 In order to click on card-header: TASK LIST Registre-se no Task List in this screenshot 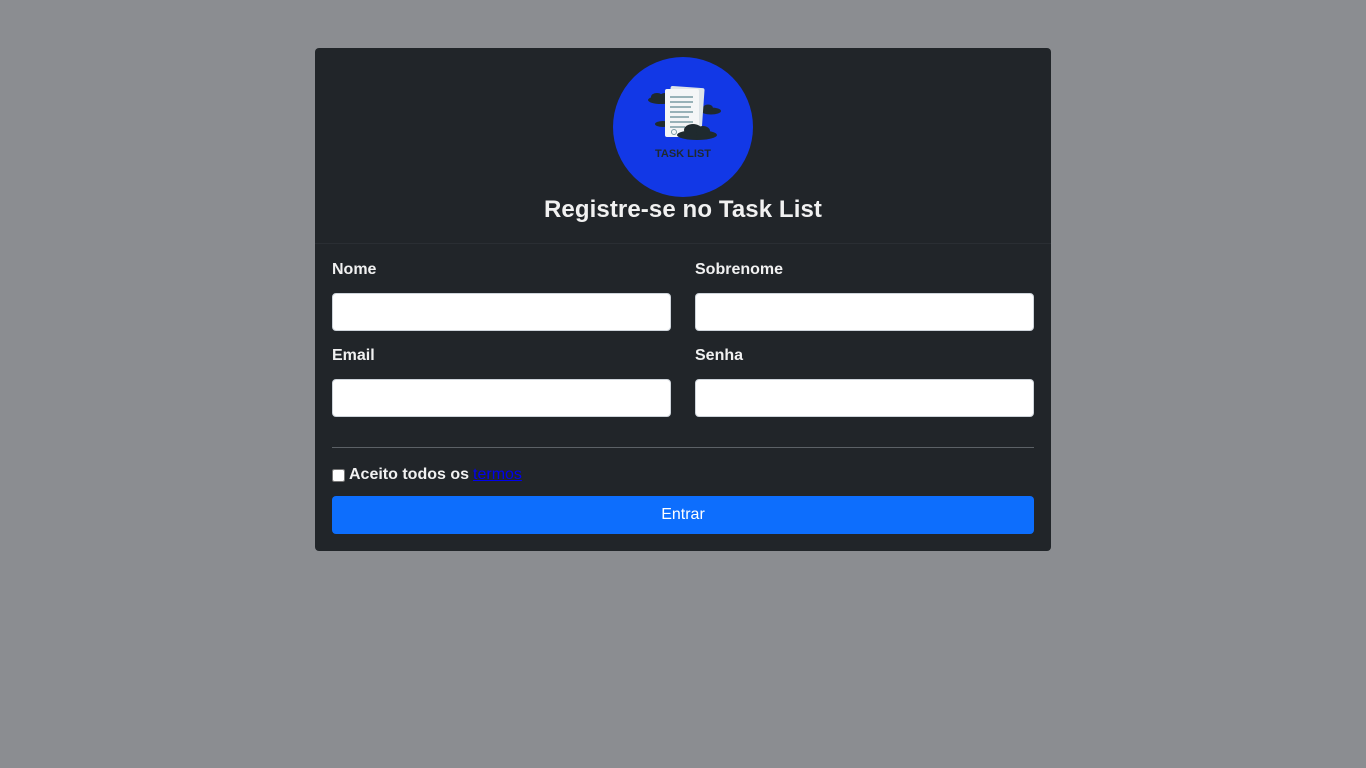, I will do `click(683, 146)`.